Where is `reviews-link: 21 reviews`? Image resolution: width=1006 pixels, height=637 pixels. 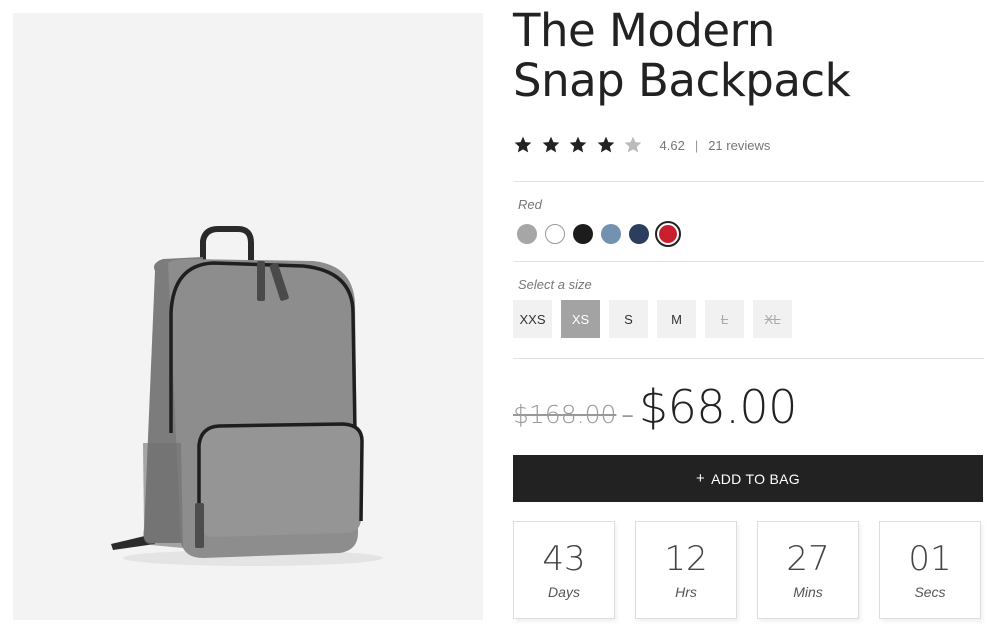
reviews-link: 21 reviews is located at coordinates (739, 145).